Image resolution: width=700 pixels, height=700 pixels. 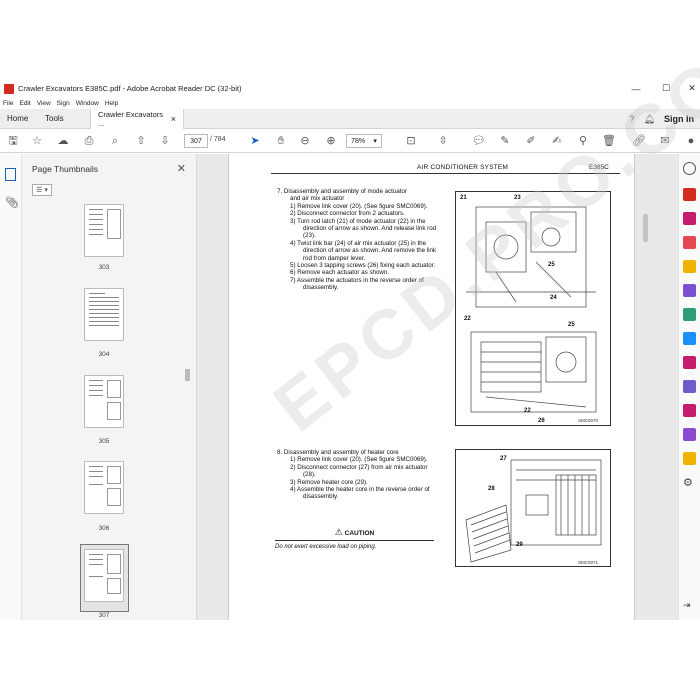 What do you see at coordinates (531, 141) in the screenshot?
I see `draw-icon: ✐` at bounding box center [531, 141].